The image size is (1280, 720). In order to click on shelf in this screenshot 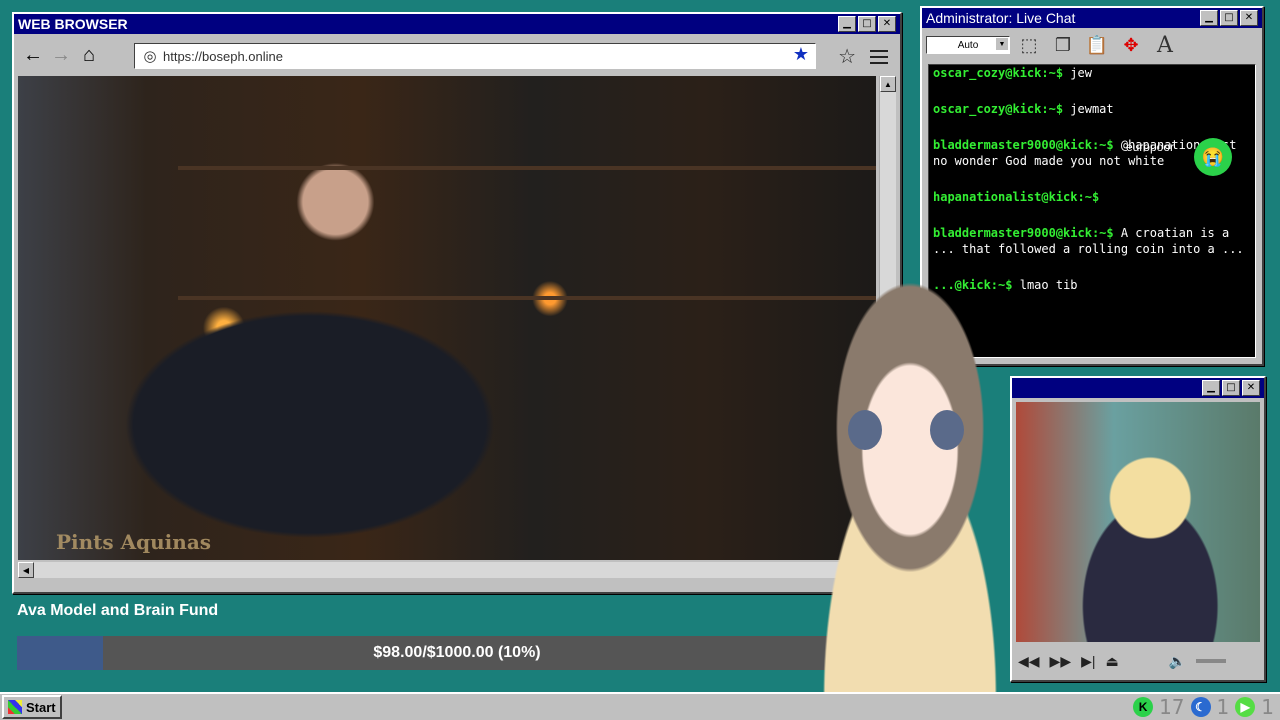, I will do `click(527, 168)`.